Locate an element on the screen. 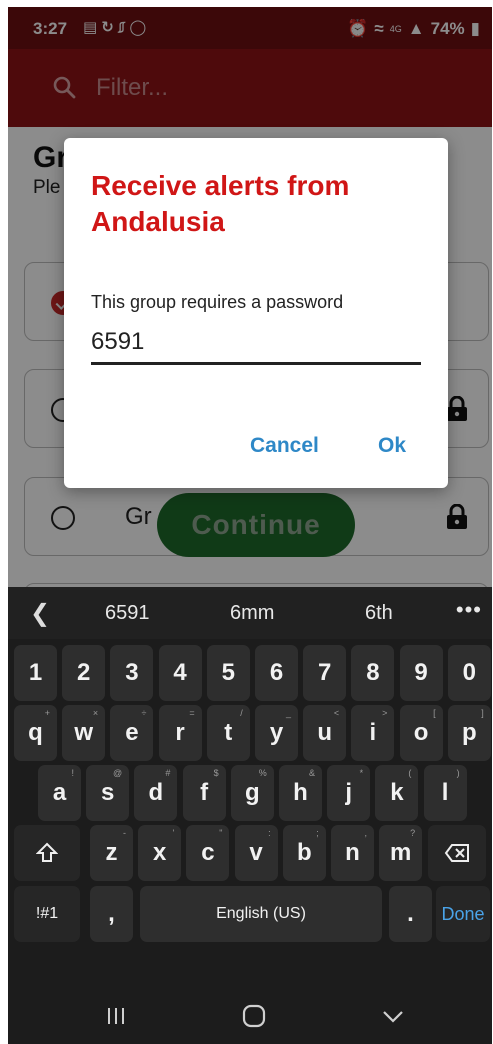 The width and height of the screenshot is (493, 1044). key-label: x is located at coordinates (160, 852).